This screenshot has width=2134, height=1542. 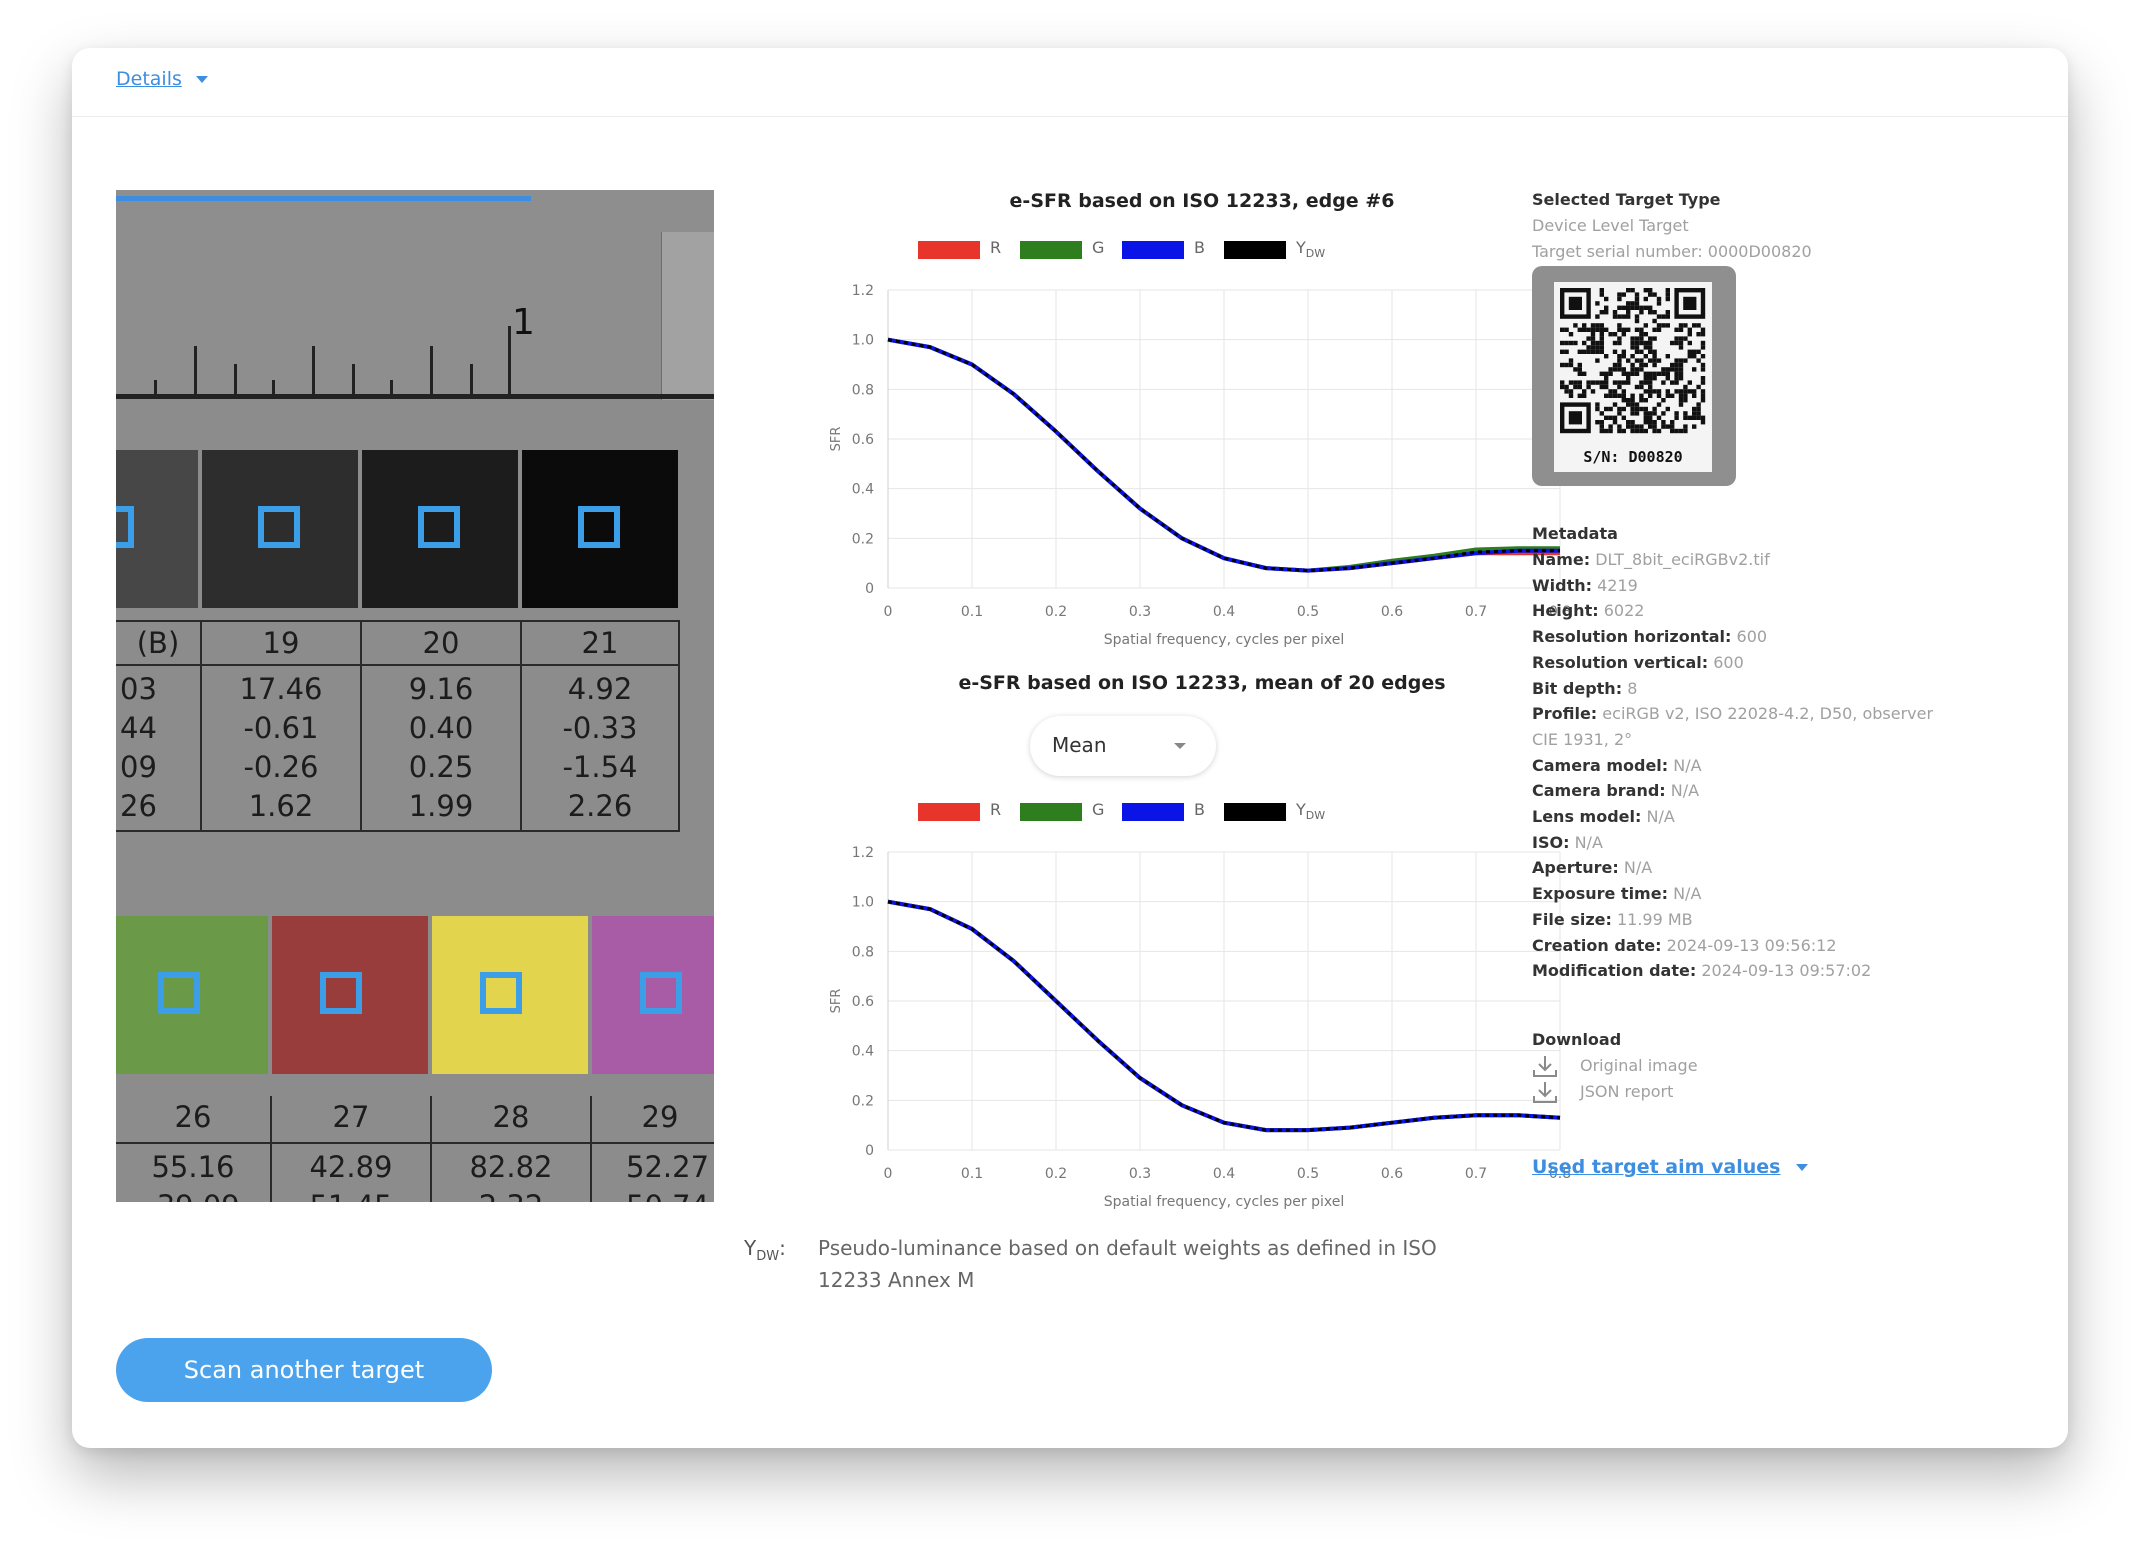 What do you see at coordinates (162, 79) in the screenshot?
I see `details-toggle: Details` at bounding box center [162, 79].